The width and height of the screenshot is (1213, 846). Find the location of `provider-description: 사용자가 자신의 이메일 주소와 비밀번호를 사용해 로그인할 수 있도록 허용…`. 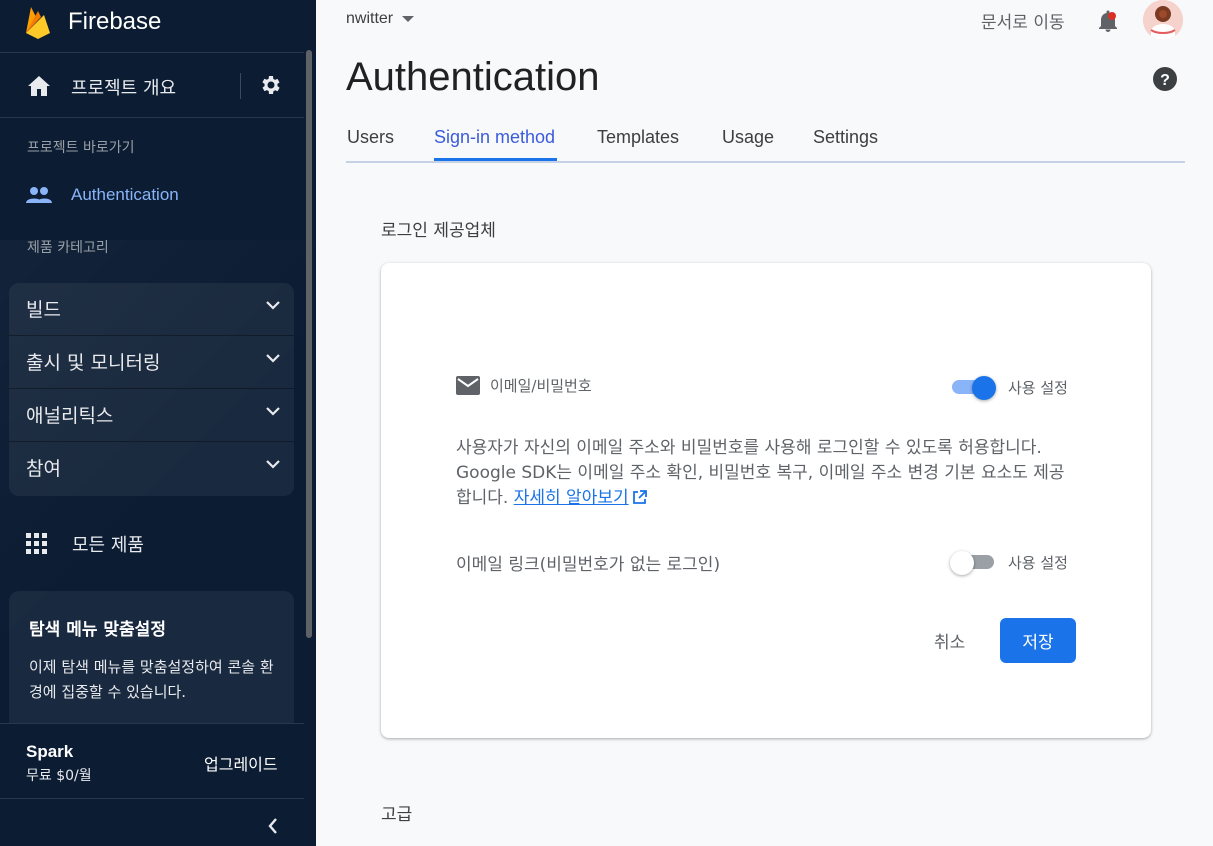

provider-description: 사용자가 자신의 이메일 주소와 비밀번호를 사용해 로그인할 수 있도록 허용… is located at coordinates (766, 473).